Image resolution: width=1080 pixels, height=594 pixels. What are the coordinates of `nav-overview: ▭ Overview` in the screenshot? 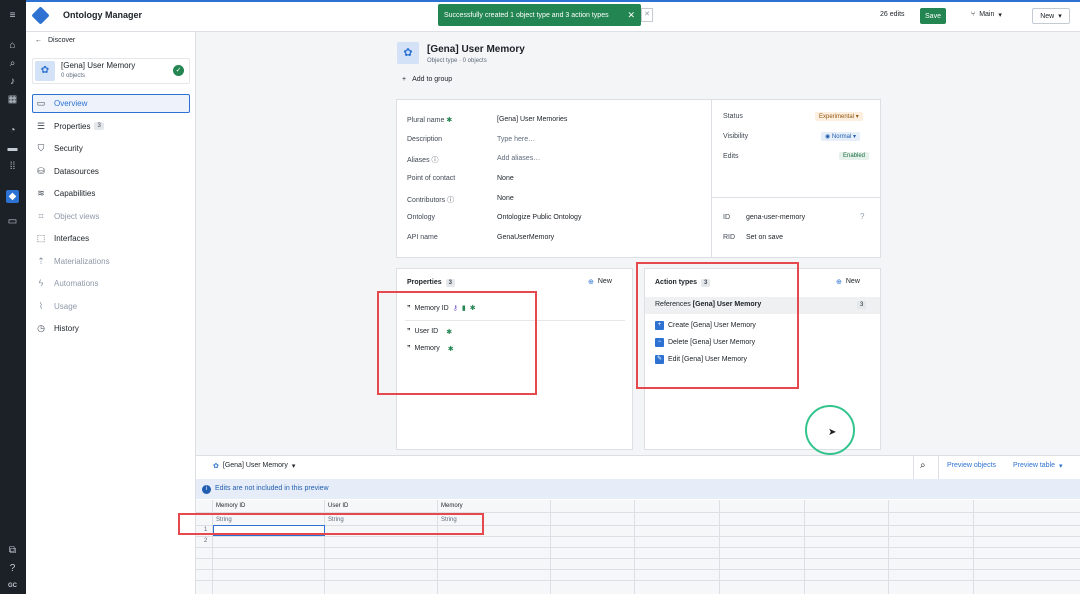 It's located at (125, 103).